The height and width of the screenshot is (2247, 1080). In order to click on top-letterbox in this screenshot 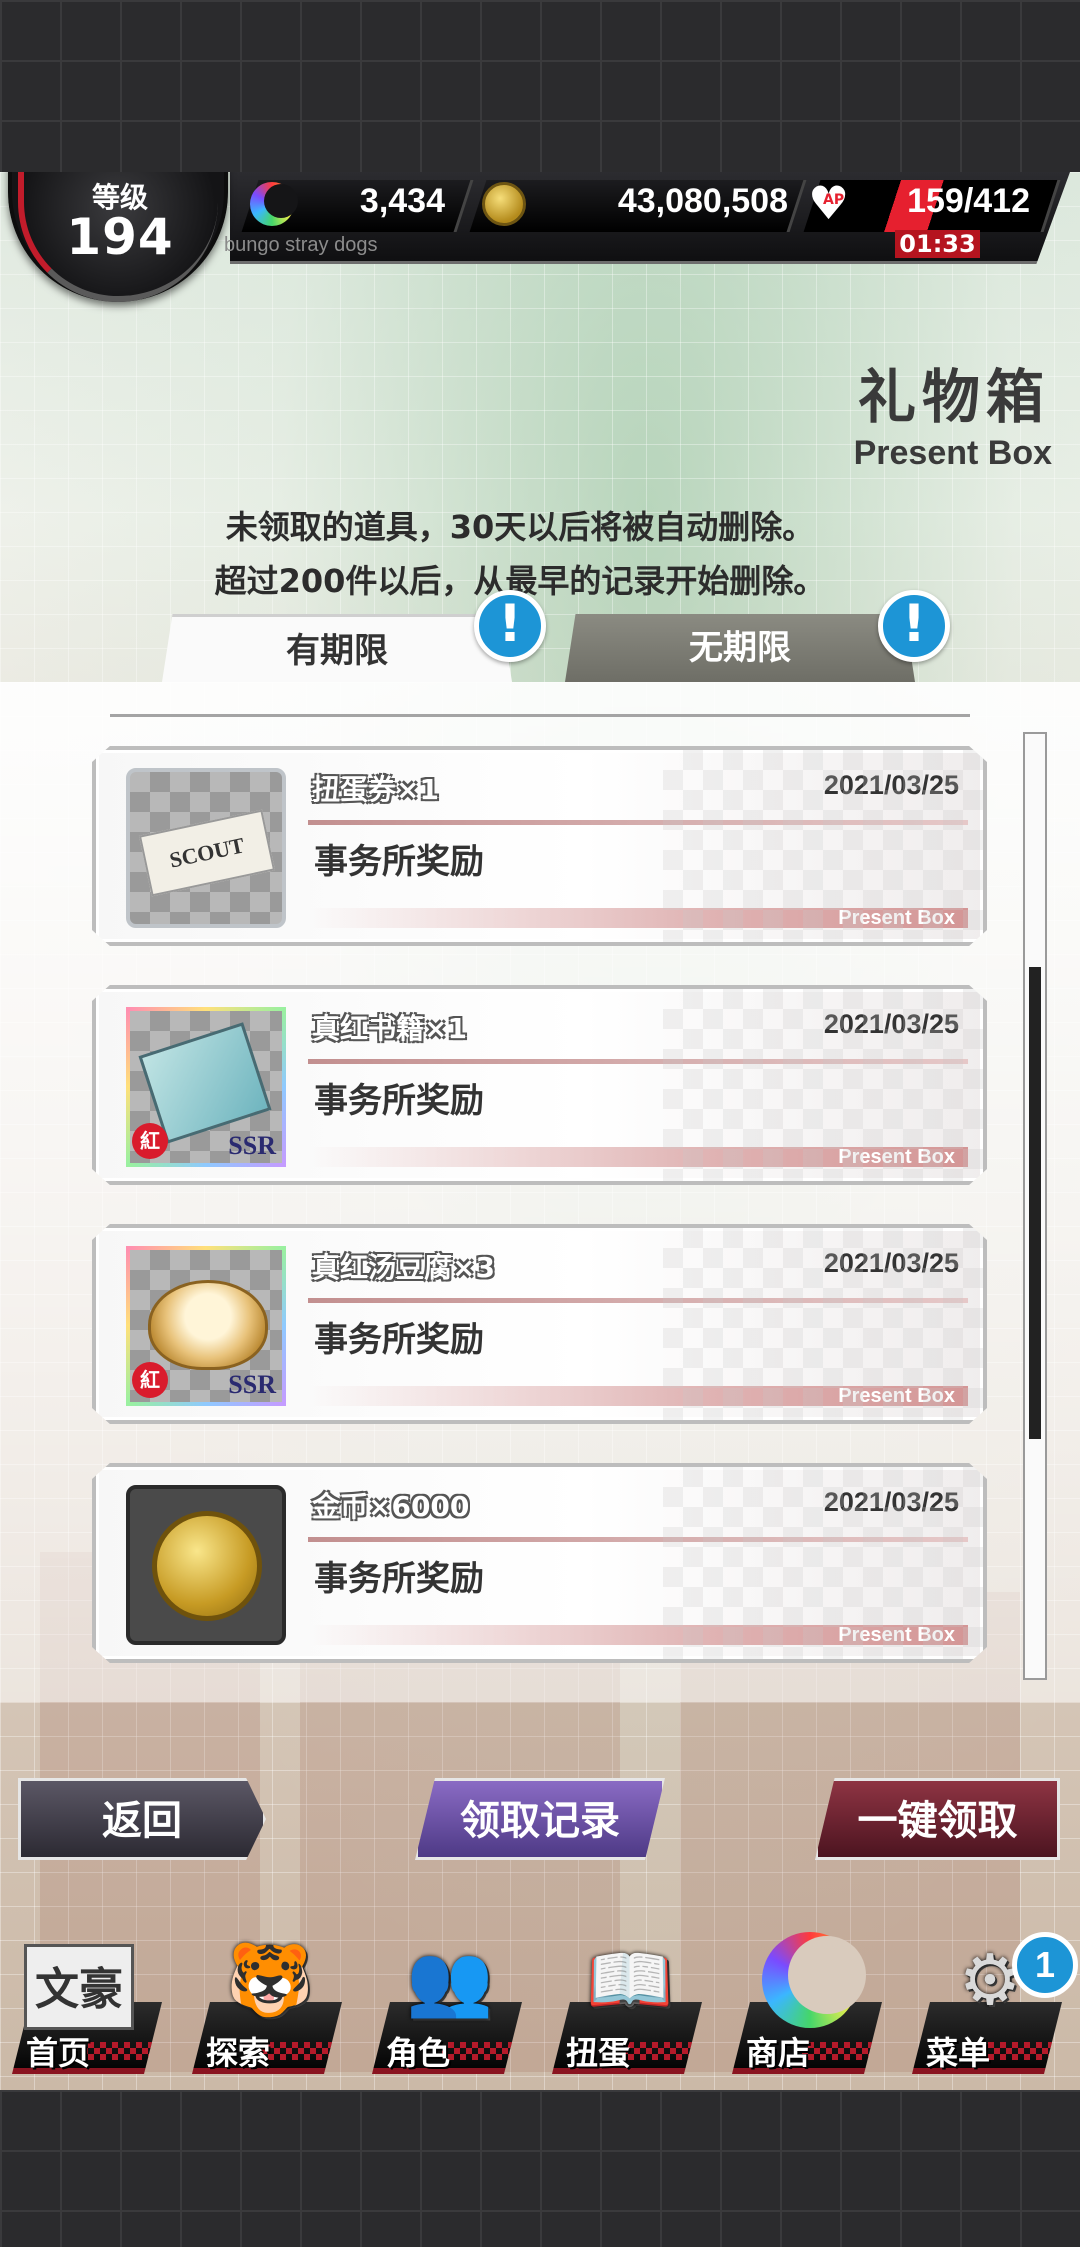, I will do `click(540, 86)`.